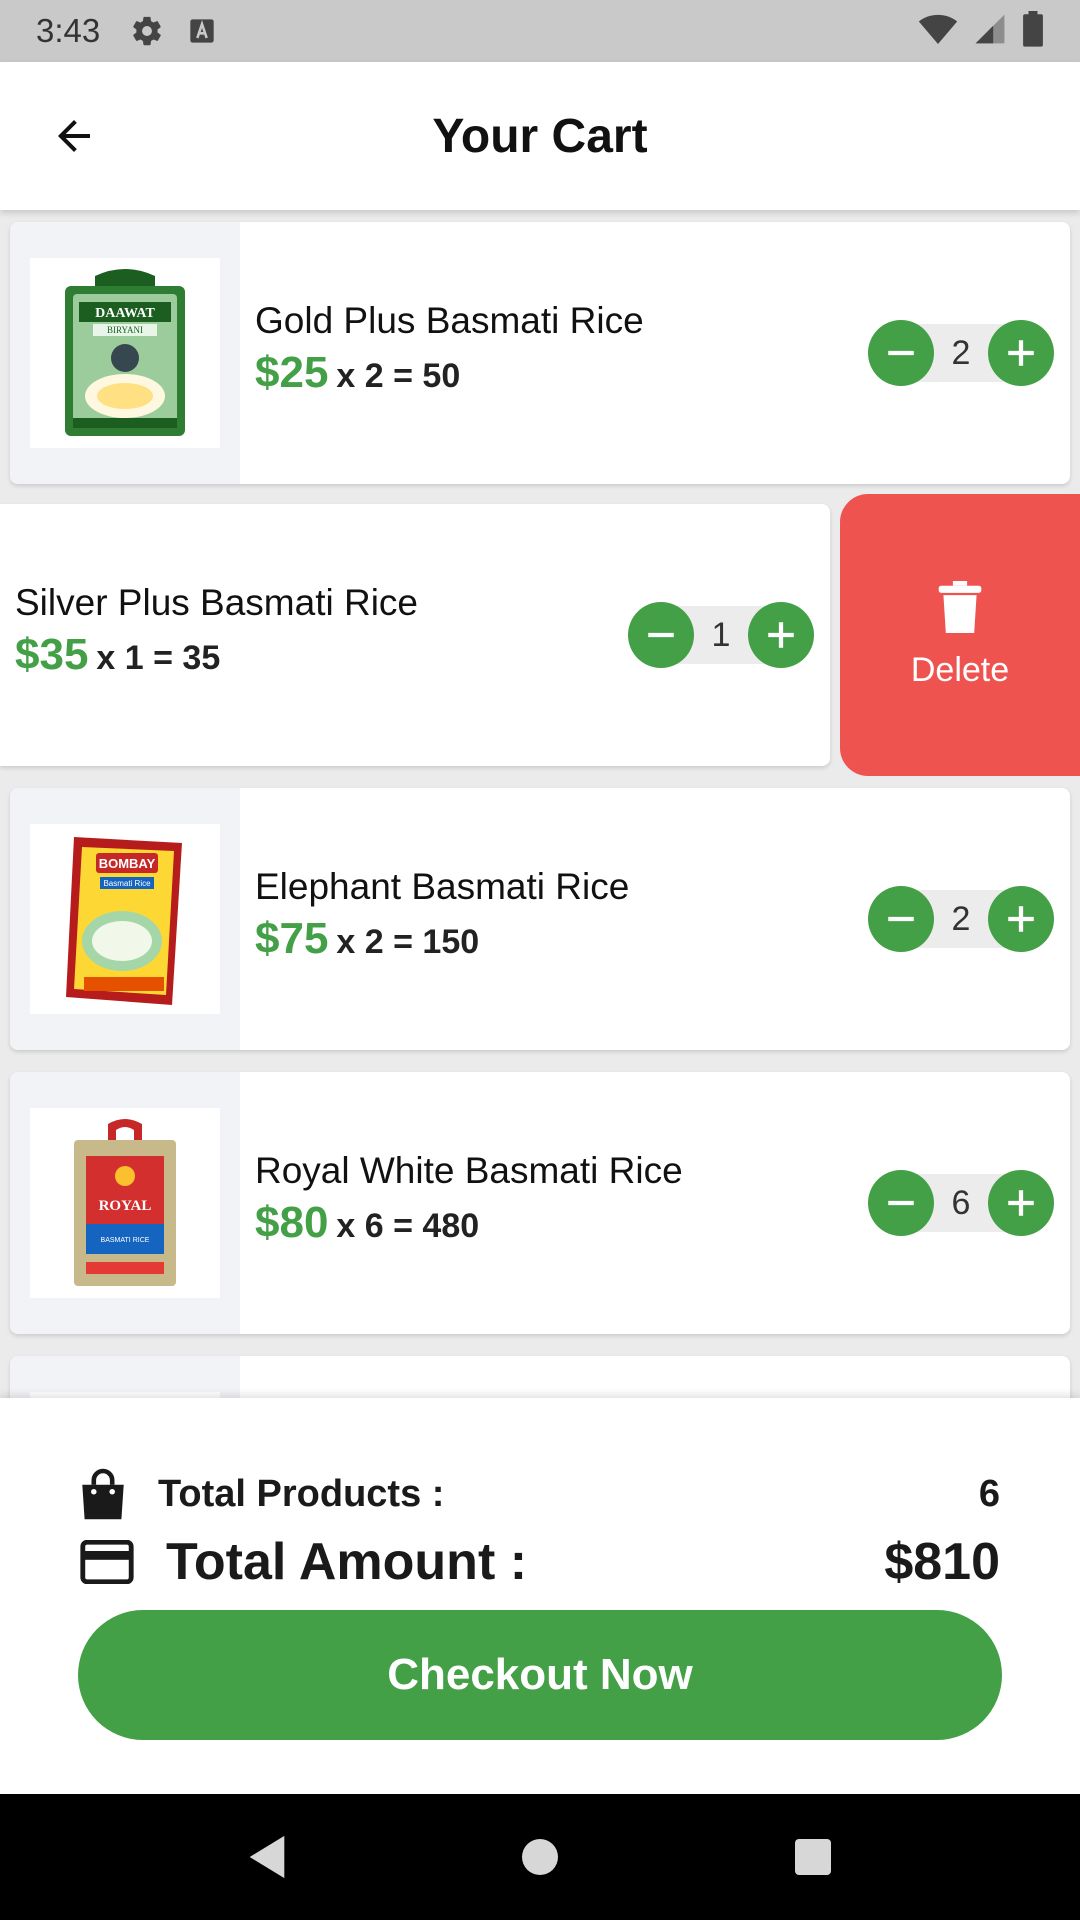 The image size is (1080, 1920). What do you see at coordinates (147, 31) in the screenshot?
I see `settings-gear-icon` at bounding box center [147, 31].